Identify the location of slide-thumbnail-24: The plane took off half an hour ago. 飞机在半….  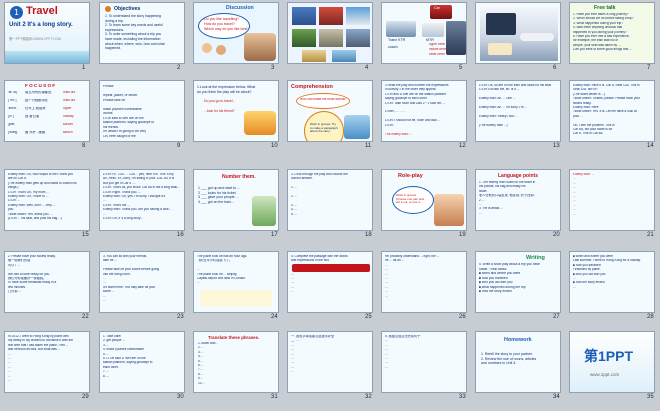
(236, 282).